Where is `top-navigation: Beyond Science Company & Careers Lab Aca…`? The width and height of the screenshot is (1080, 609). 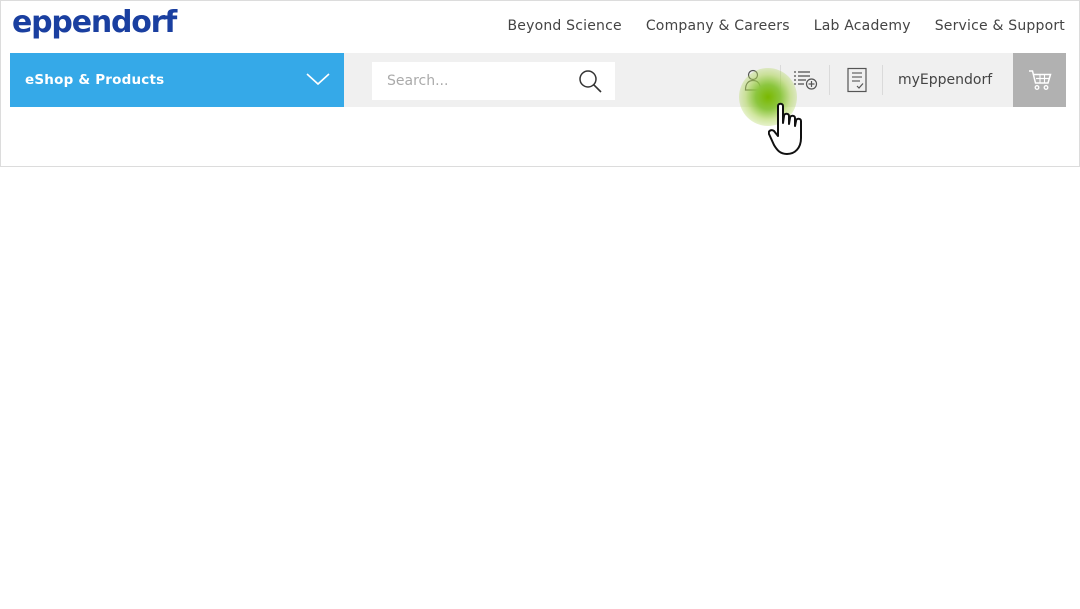
top-navigation: Beyond Science Company & Careers Lab Aca… is located at coordinates (786, 26).